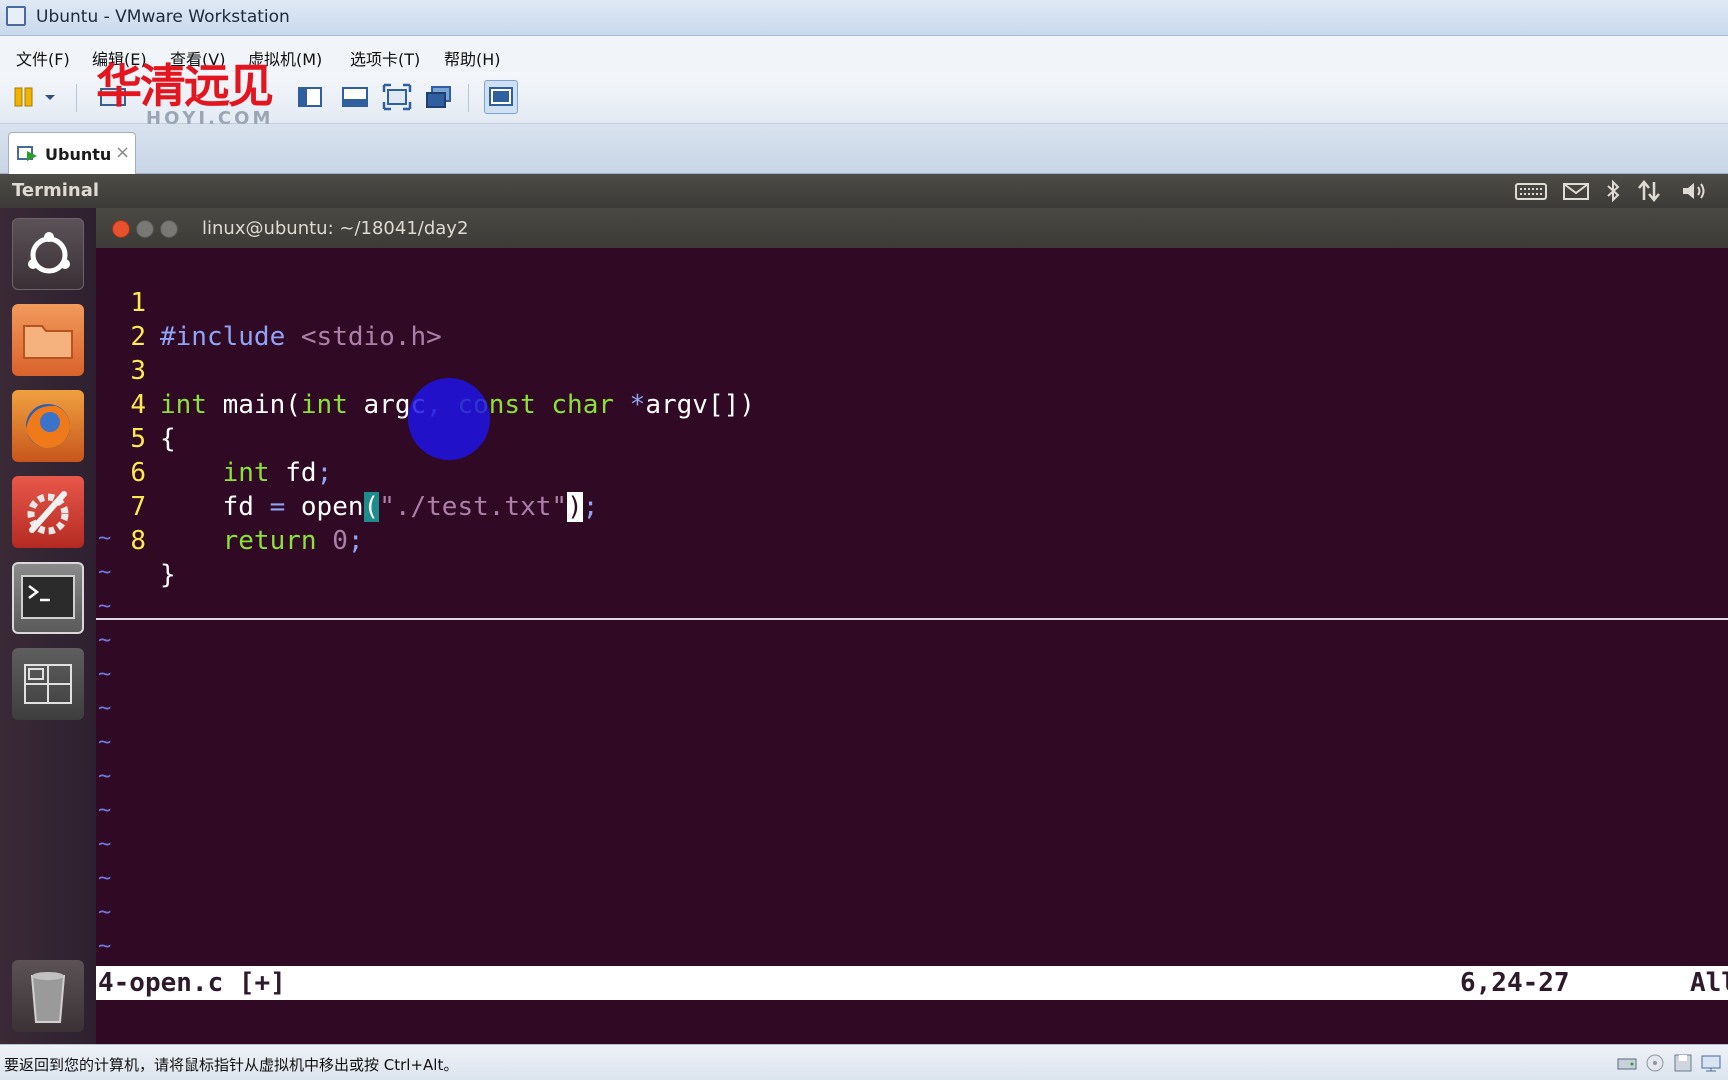 The height and width of the screenshot is (1080, 1728). I want to click on code-line: 6 fd = open("./test.txt");, so click(912, 472).